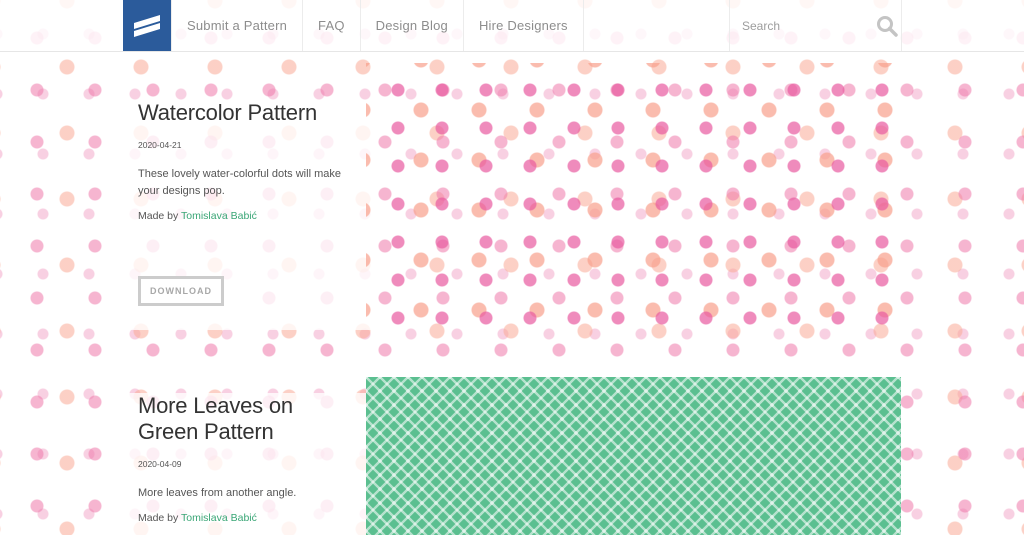 Image resolution: width=1024 pixels, height=535 pixels. What do you see at coordinates (248, 113) in the screenshot?
I see `pattern-title: Watercolor Pattern` at bounding box center [248, 113].